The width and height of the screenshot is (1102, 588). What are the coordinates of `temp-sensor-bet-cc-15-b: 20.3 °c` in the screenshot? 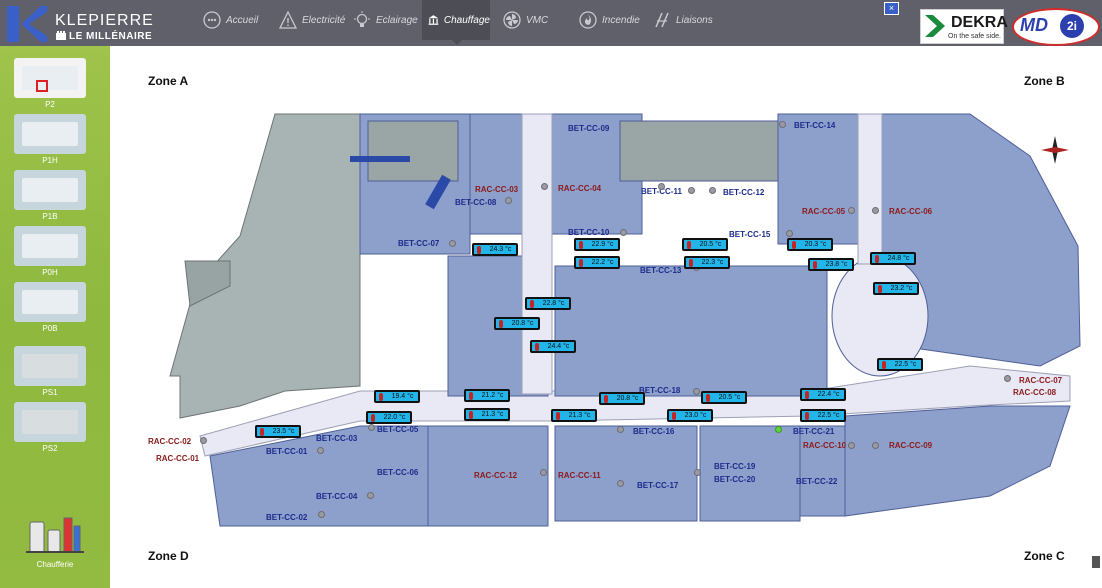 It's located at (810, 244).